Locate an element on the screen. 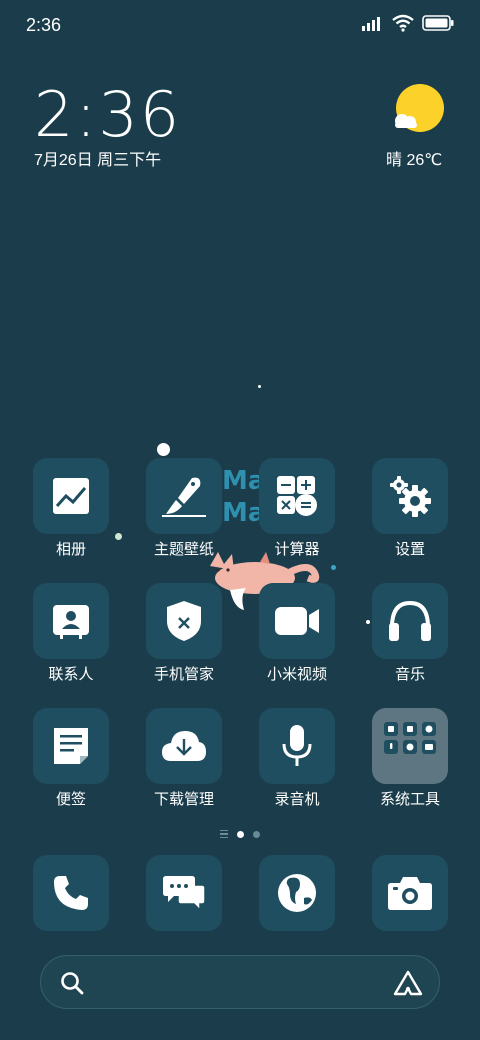 The image size is (480, 1040). download-cloud-icon is located at coordinates (184, 746).